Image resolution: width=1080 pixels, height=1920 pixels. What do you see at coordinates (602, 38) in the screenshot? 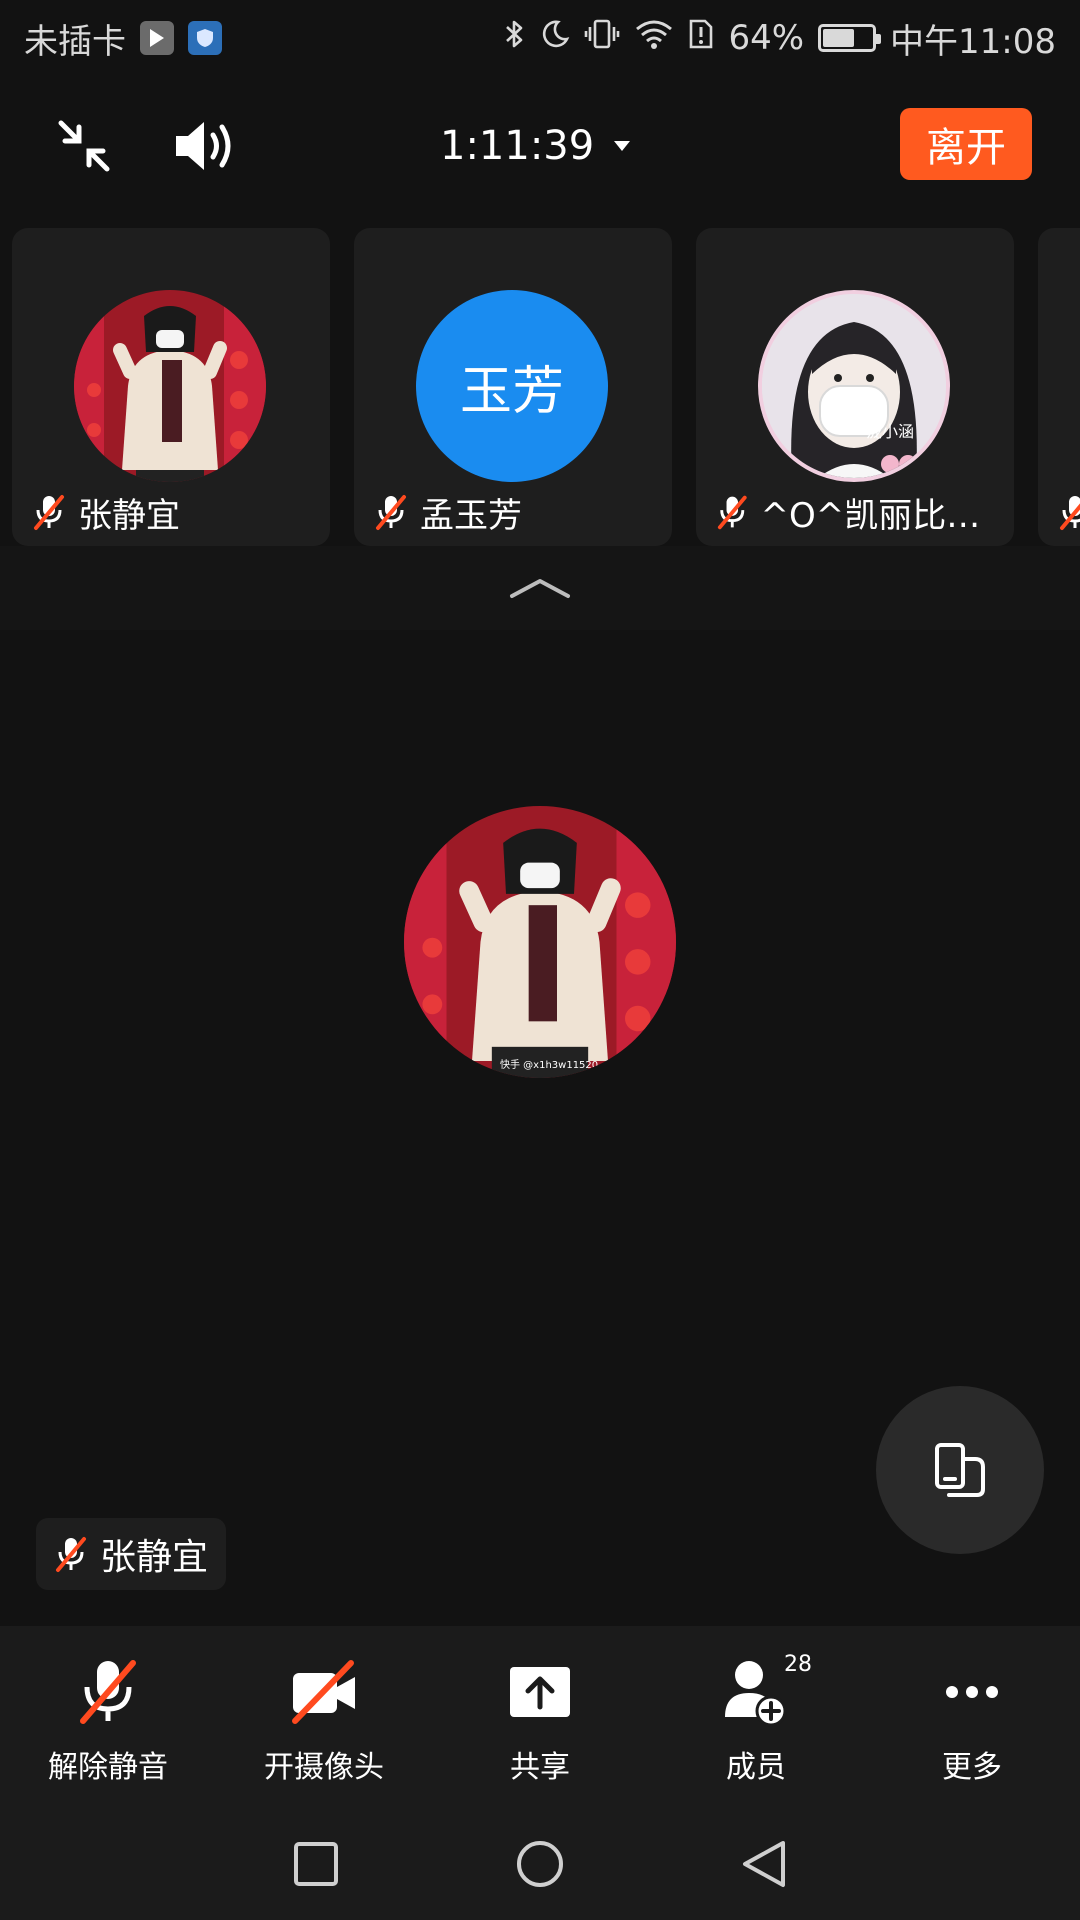
I see `vibrate-icon` at bounding box center [602, 38].